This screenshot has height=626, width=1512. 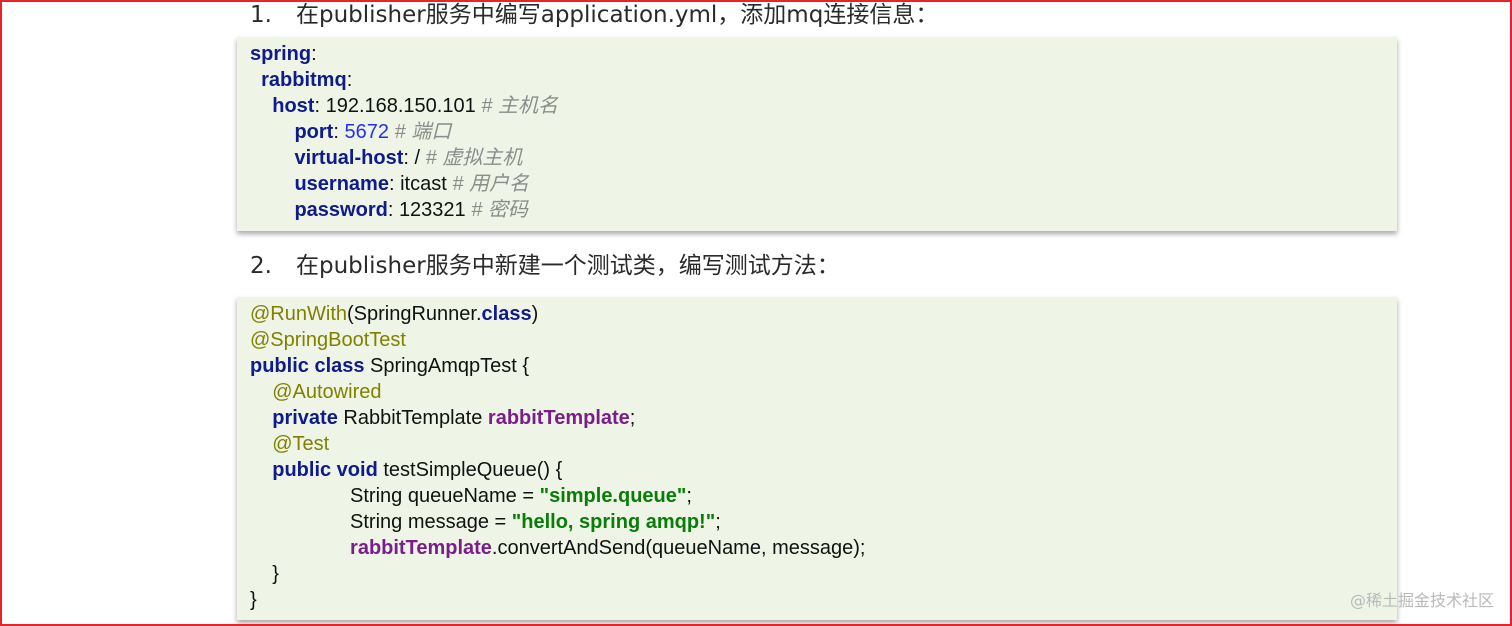 What do you see at coordinates (470, 470) in the screenshot?
I see `code-text: testSimpleQueue() {` at bounding box center [470, 470].